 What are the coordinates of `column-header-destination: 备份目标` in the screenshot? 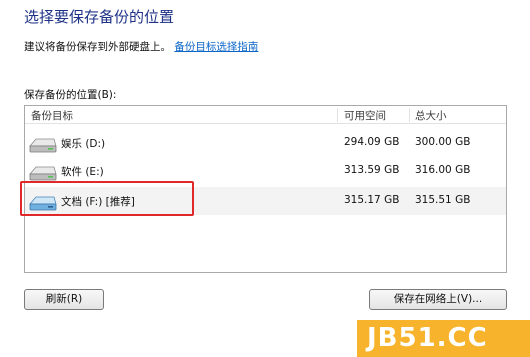 It's located at (52, 115).